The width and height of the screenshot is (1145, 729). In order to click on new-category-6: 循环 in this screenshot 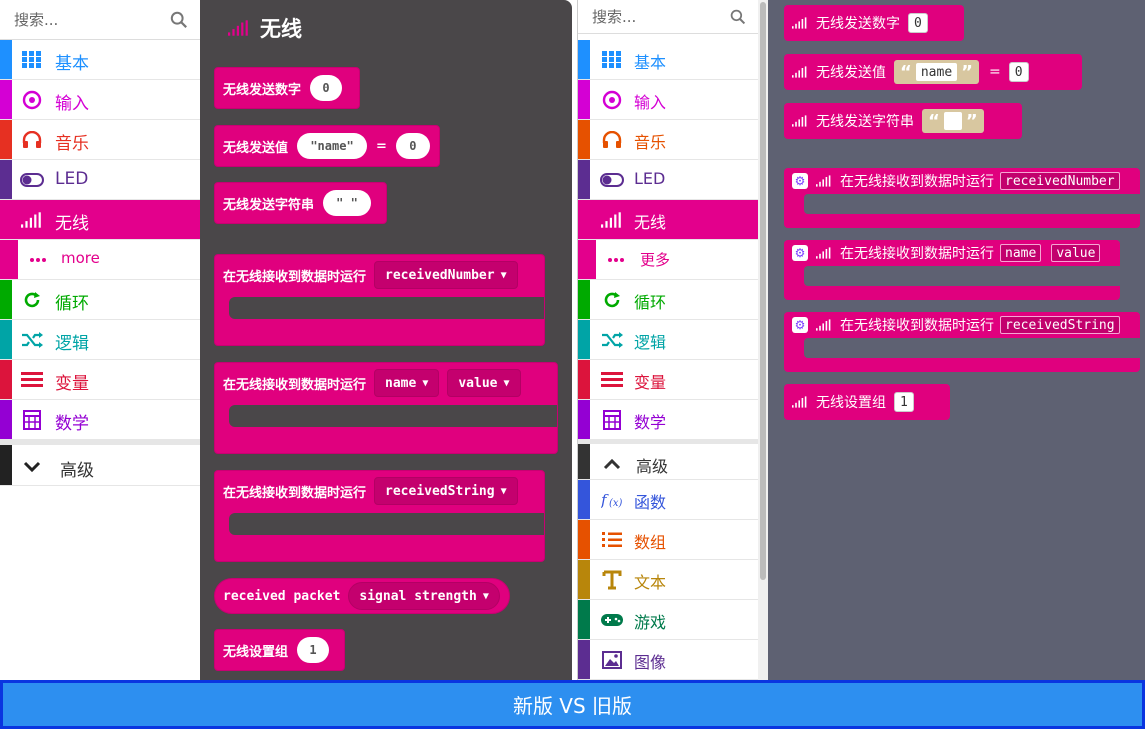, I will do `click(100, 300)`.